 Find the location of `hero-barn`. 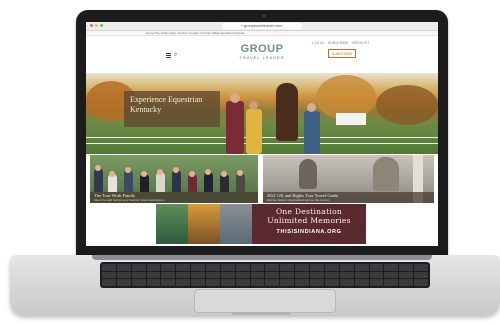

hero-barn is located at coordinates (351, 119).